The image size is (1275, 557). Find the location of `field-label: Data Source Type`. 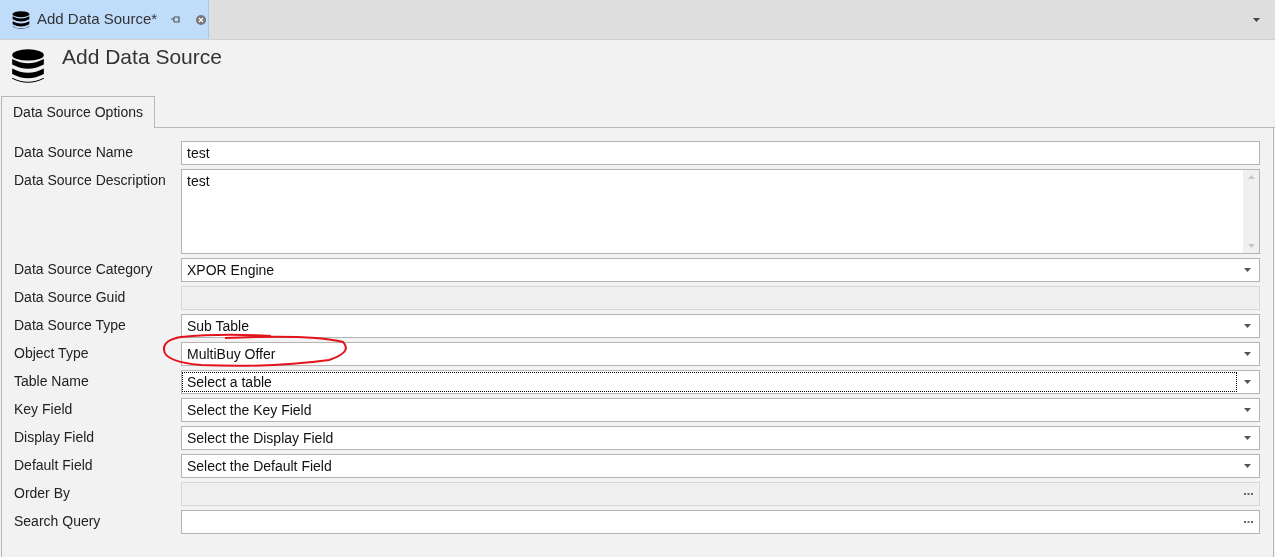

field-label: Data Source Type is located at coordinates (70, 325).